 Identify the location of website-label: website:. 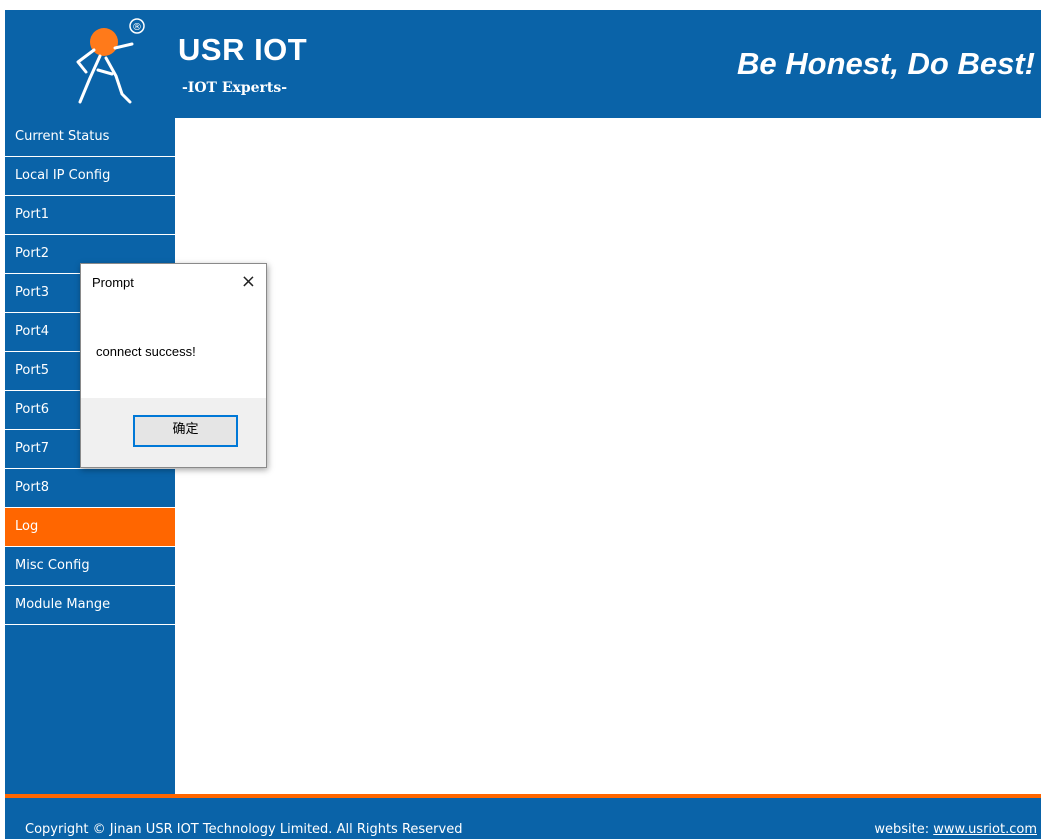
(902, 829).